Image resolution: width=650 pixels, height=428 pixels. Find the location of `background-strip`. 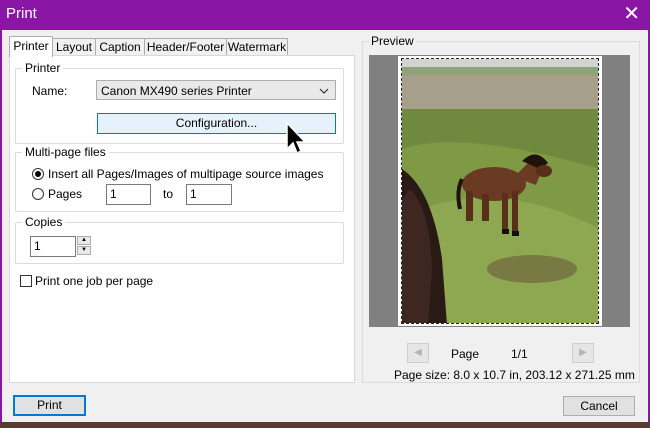

background-strip is located at coordinates (325, 425).